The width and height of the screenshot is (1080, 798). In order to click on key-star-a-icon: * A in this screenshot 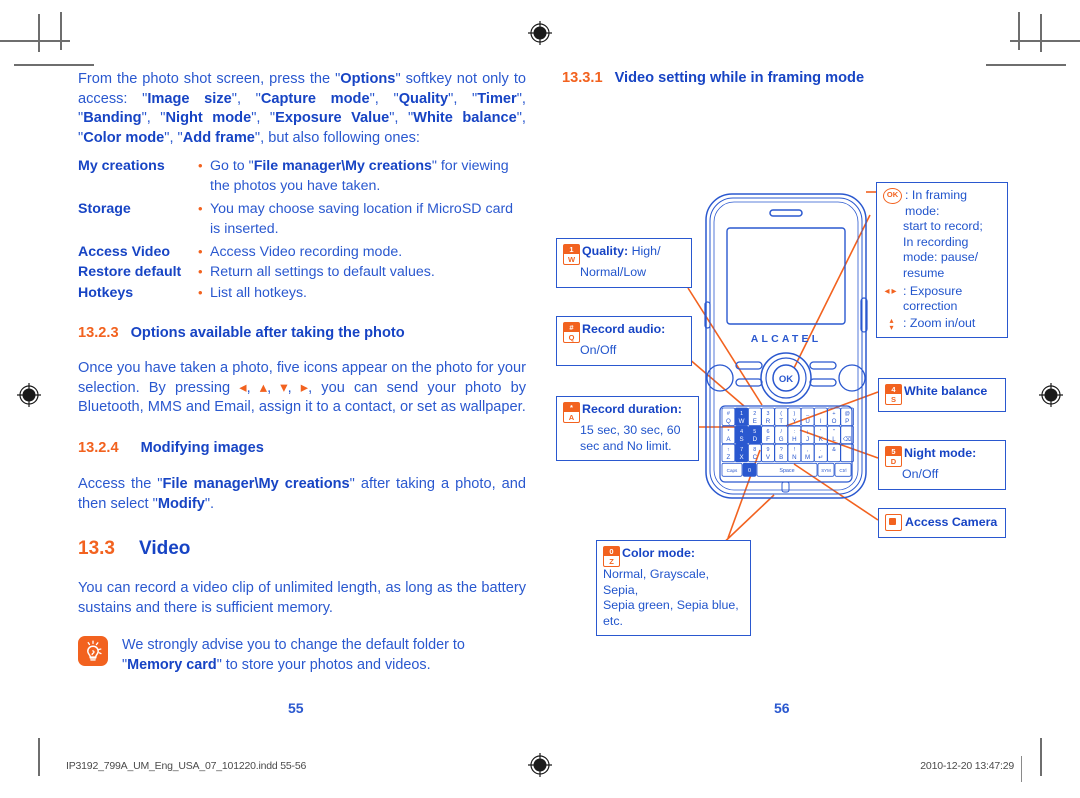, I will do `click(571, 412)`.